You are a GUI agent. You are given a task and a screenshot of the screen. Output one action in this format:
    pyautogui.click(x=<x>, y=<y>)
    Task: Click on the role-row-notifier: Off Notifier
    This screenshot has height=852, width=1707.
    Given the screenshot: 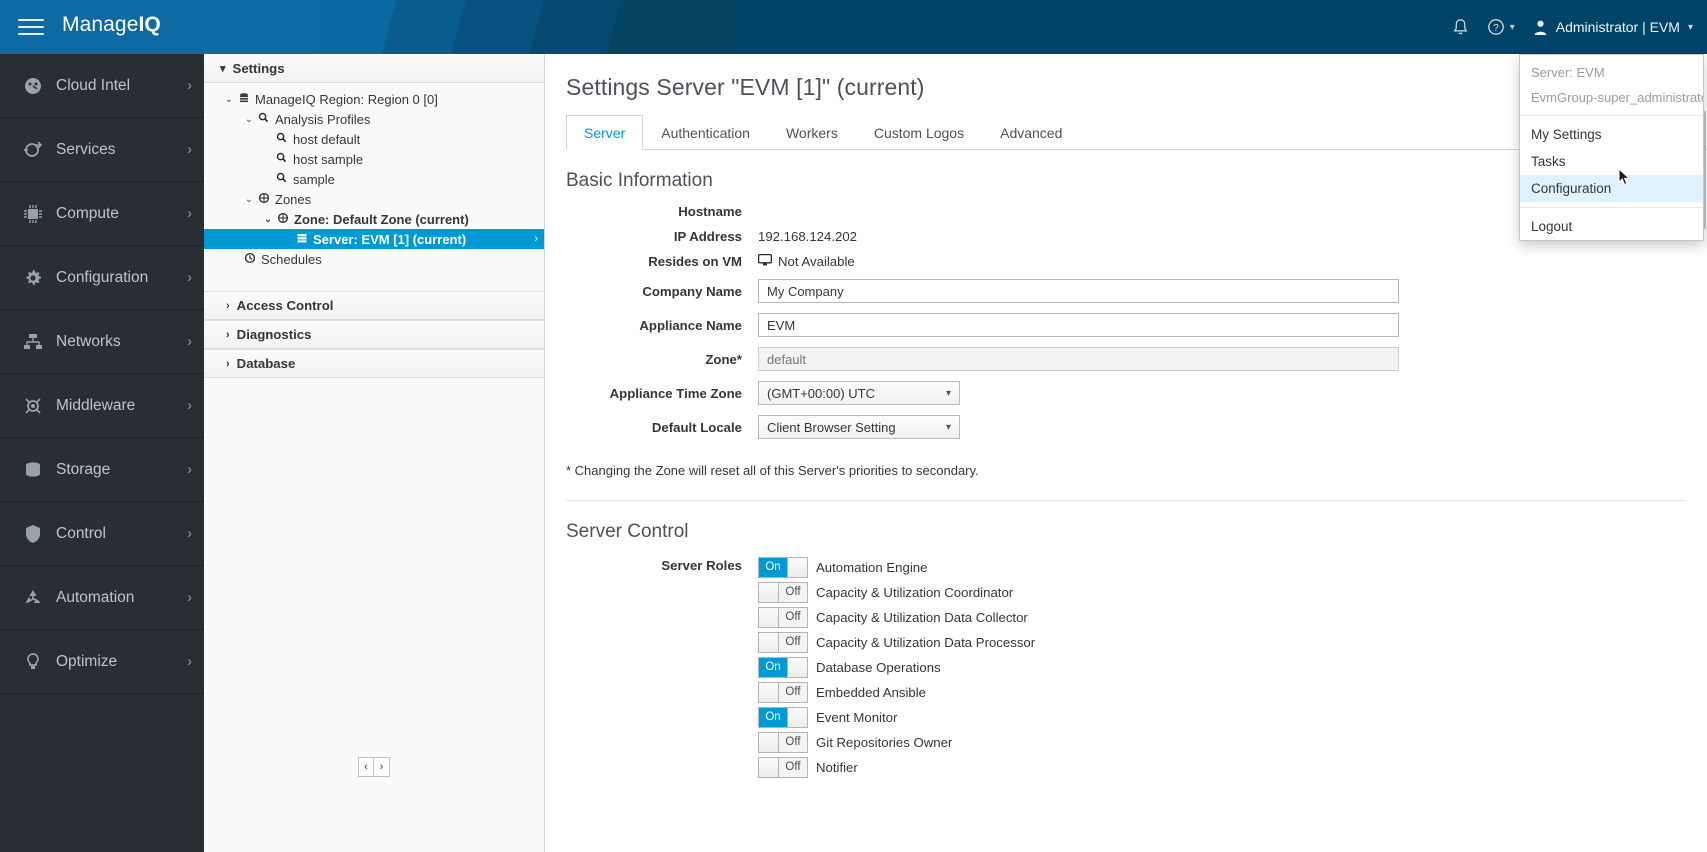 What is the action you would take?
    pyautogui.click(x=896, y=767)
    